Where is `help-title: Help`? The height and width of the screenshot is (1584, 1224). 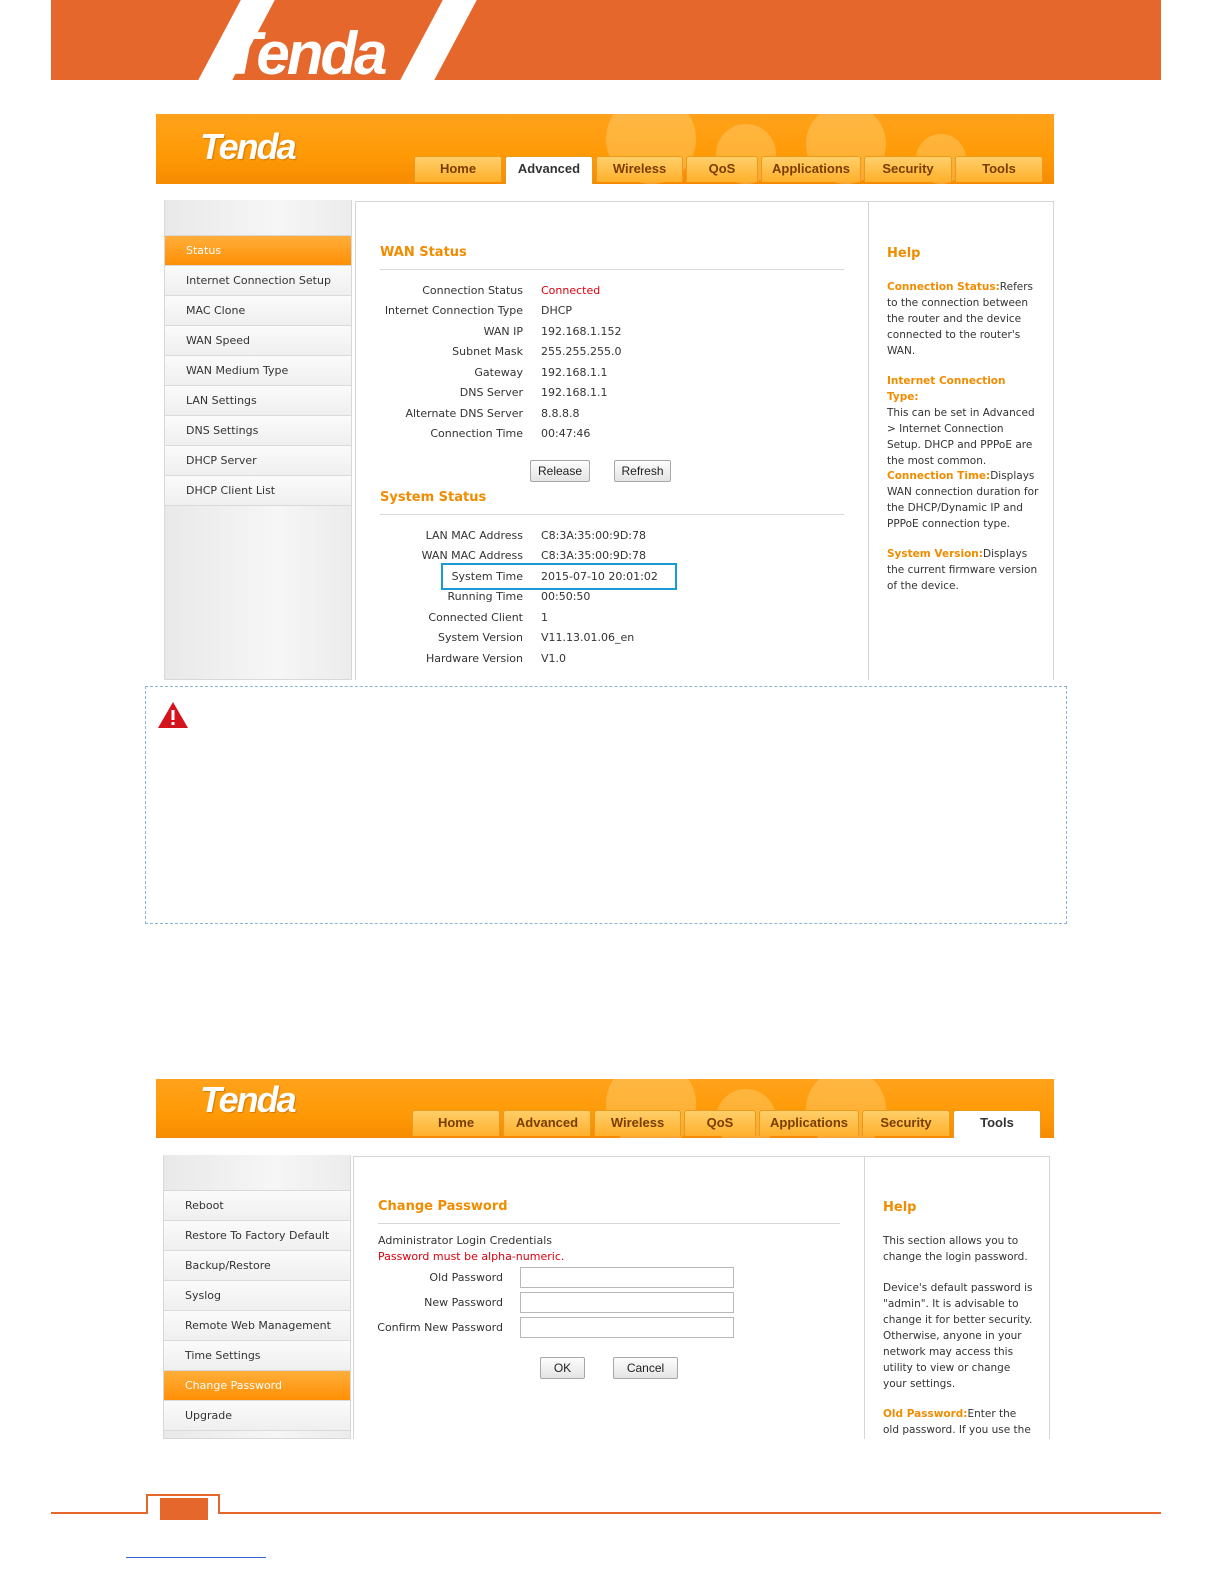 help-title: Help is located at coordinates (900, 1207).